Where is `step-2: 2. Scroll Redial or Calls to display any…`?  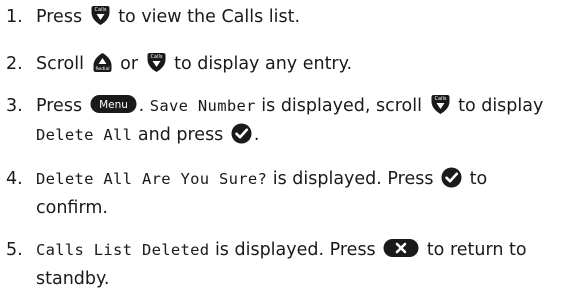 step-2: 2. Scroll Redial or Calls to display any… is located at coordinates (281, 64).